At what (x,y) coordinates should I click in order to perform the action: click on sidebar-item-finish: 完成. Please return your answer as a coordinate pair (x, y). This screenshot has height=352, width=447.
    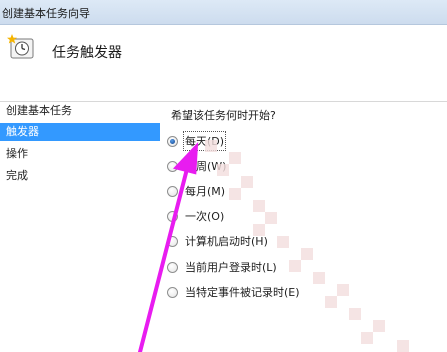
    Looking at the image, I should click on (80, 176).